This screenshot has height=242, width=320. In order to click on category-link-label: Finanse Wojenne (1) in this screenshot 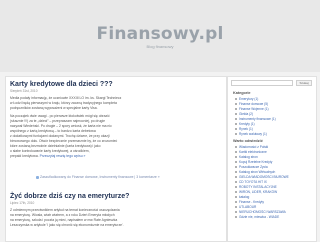, I will do `click(254, 109)`.